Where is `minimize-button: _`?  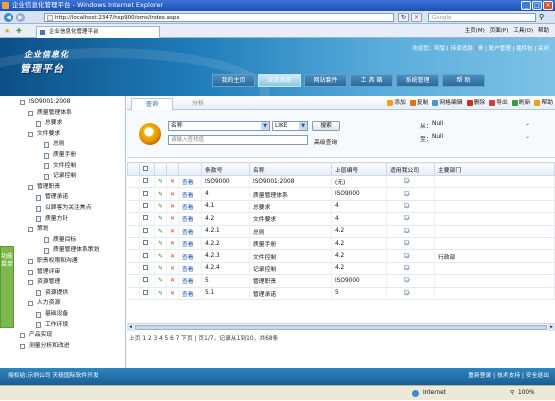
minimize-button: _ is located at coordinates (526, 5).